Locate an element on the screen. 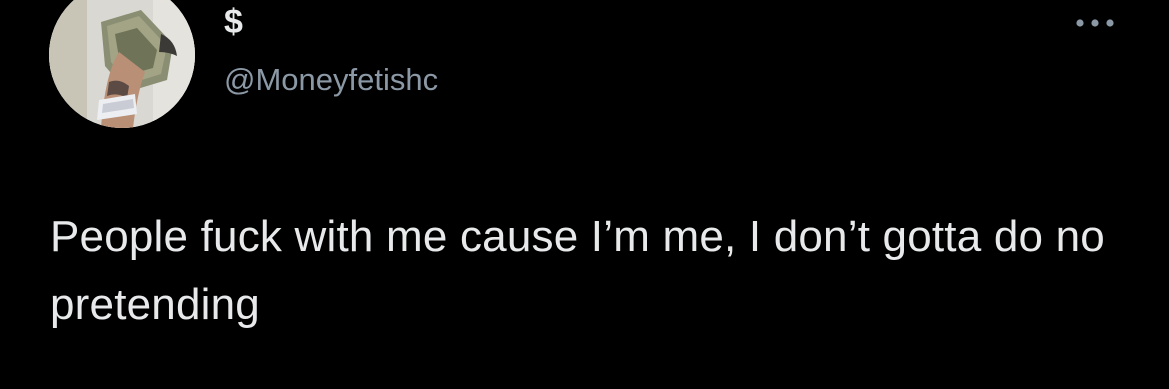 Image resolution: width=1169 pixels, height=389 pixels. more-horizontal-icon is located at coordinates (1095, 21).